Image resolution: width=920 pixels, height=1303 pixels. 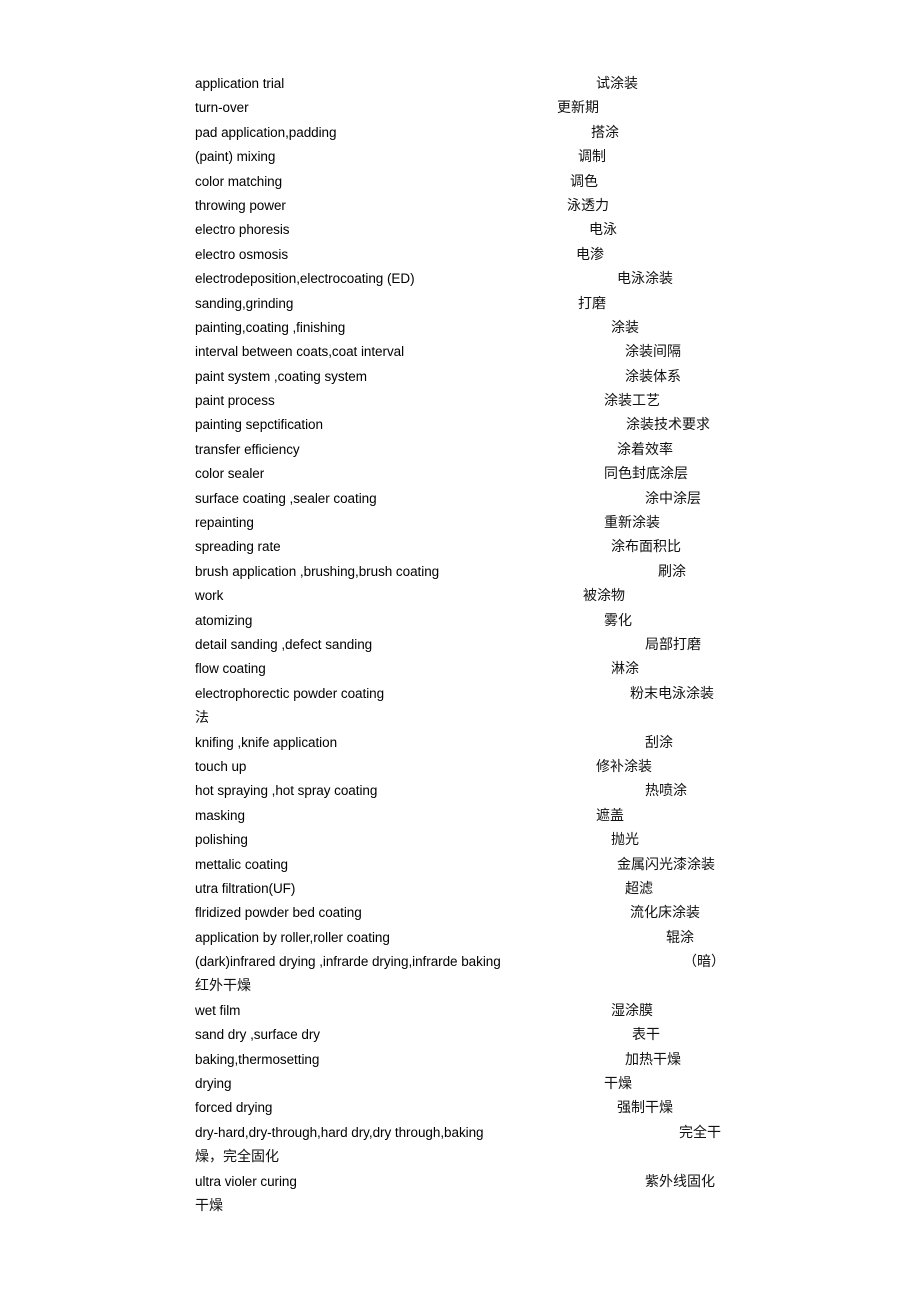 What do you see at coordinates (632, 523) in the screenshot?
I see `chinese-gloss: 重新涂装` at bounding box center [632, 523].